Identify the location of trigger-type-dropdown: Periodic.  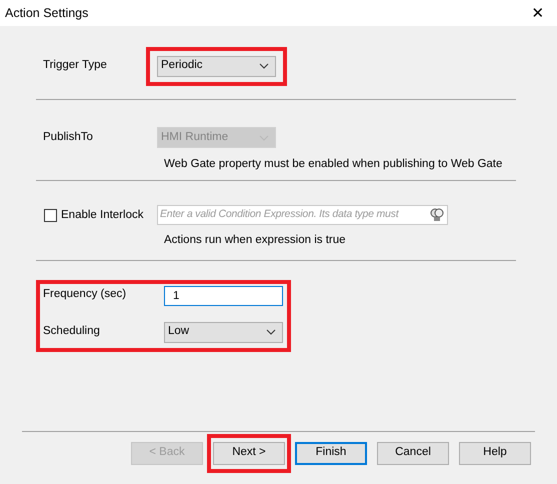
(216, 66).